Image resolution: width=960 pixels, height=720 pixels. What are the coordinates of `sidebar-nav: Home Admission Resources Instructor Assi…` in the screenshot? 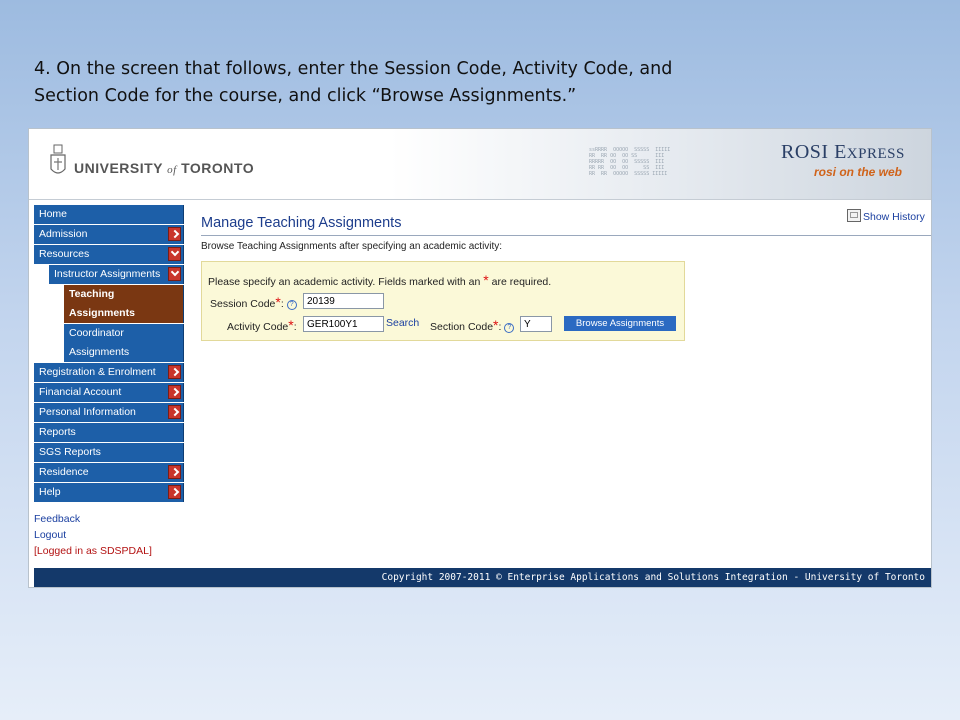 It's located at (109, 354).